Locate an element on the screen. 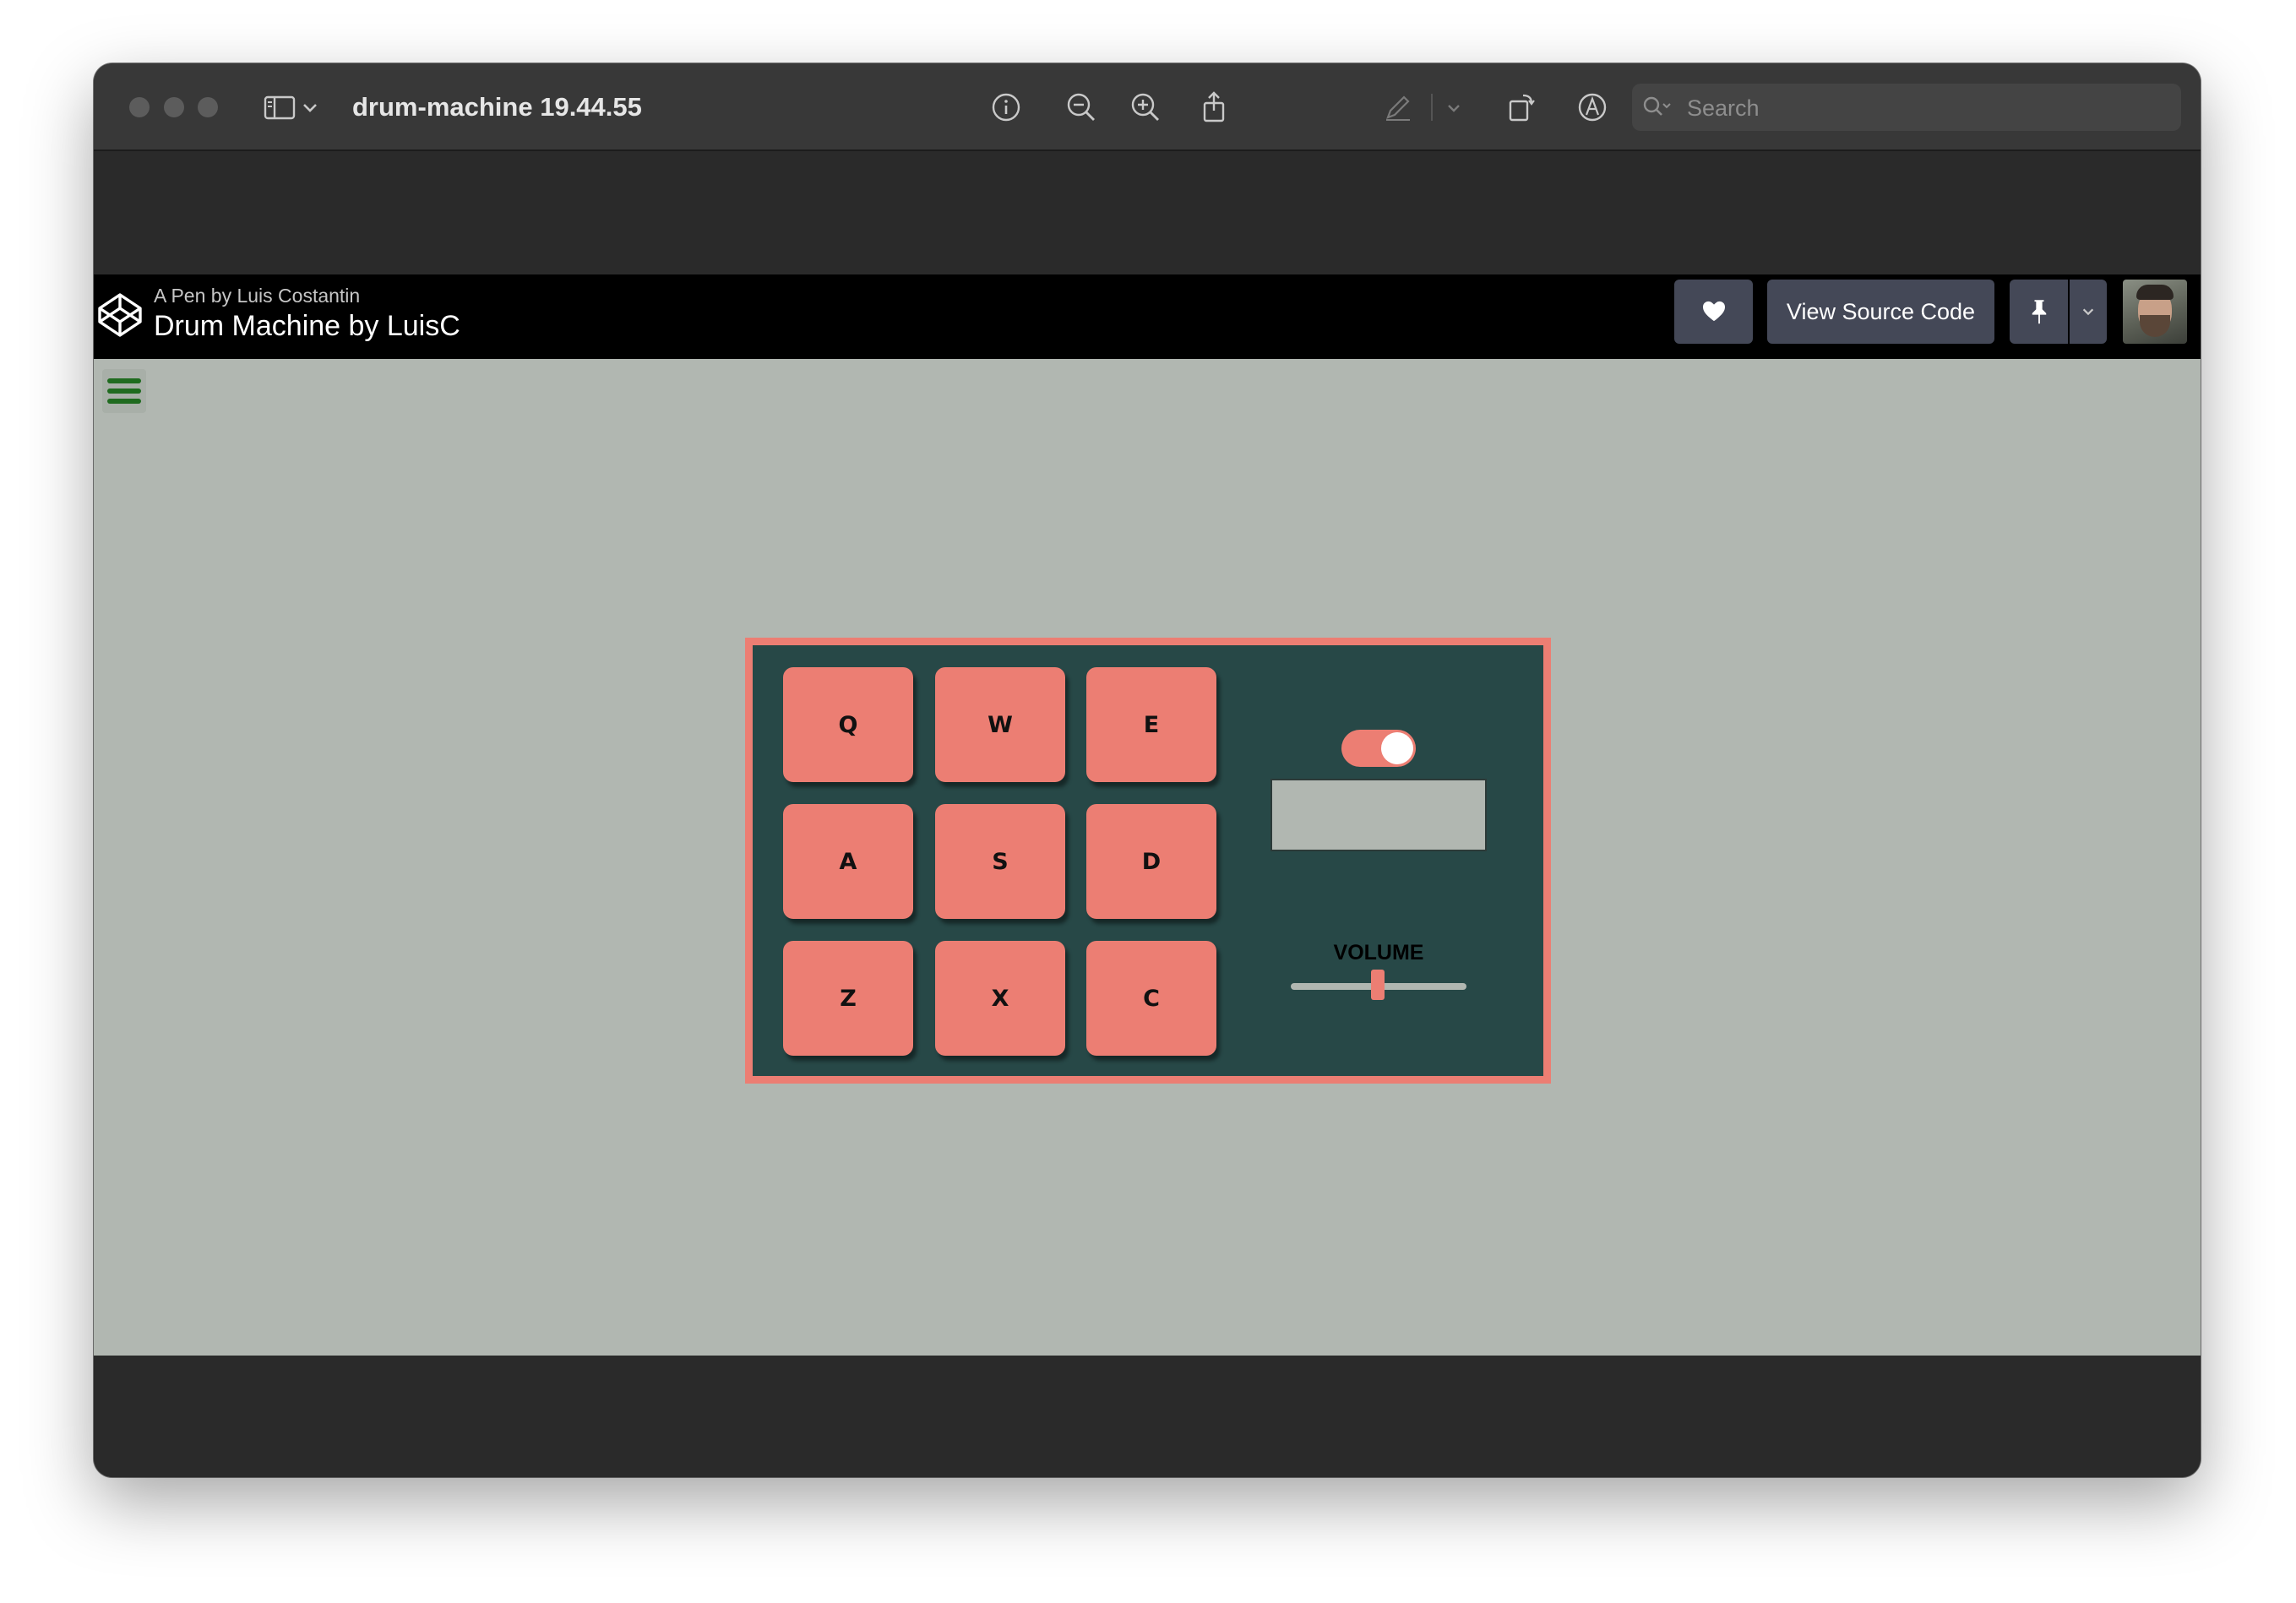  search-icon is located at coordinates (1657, 106).